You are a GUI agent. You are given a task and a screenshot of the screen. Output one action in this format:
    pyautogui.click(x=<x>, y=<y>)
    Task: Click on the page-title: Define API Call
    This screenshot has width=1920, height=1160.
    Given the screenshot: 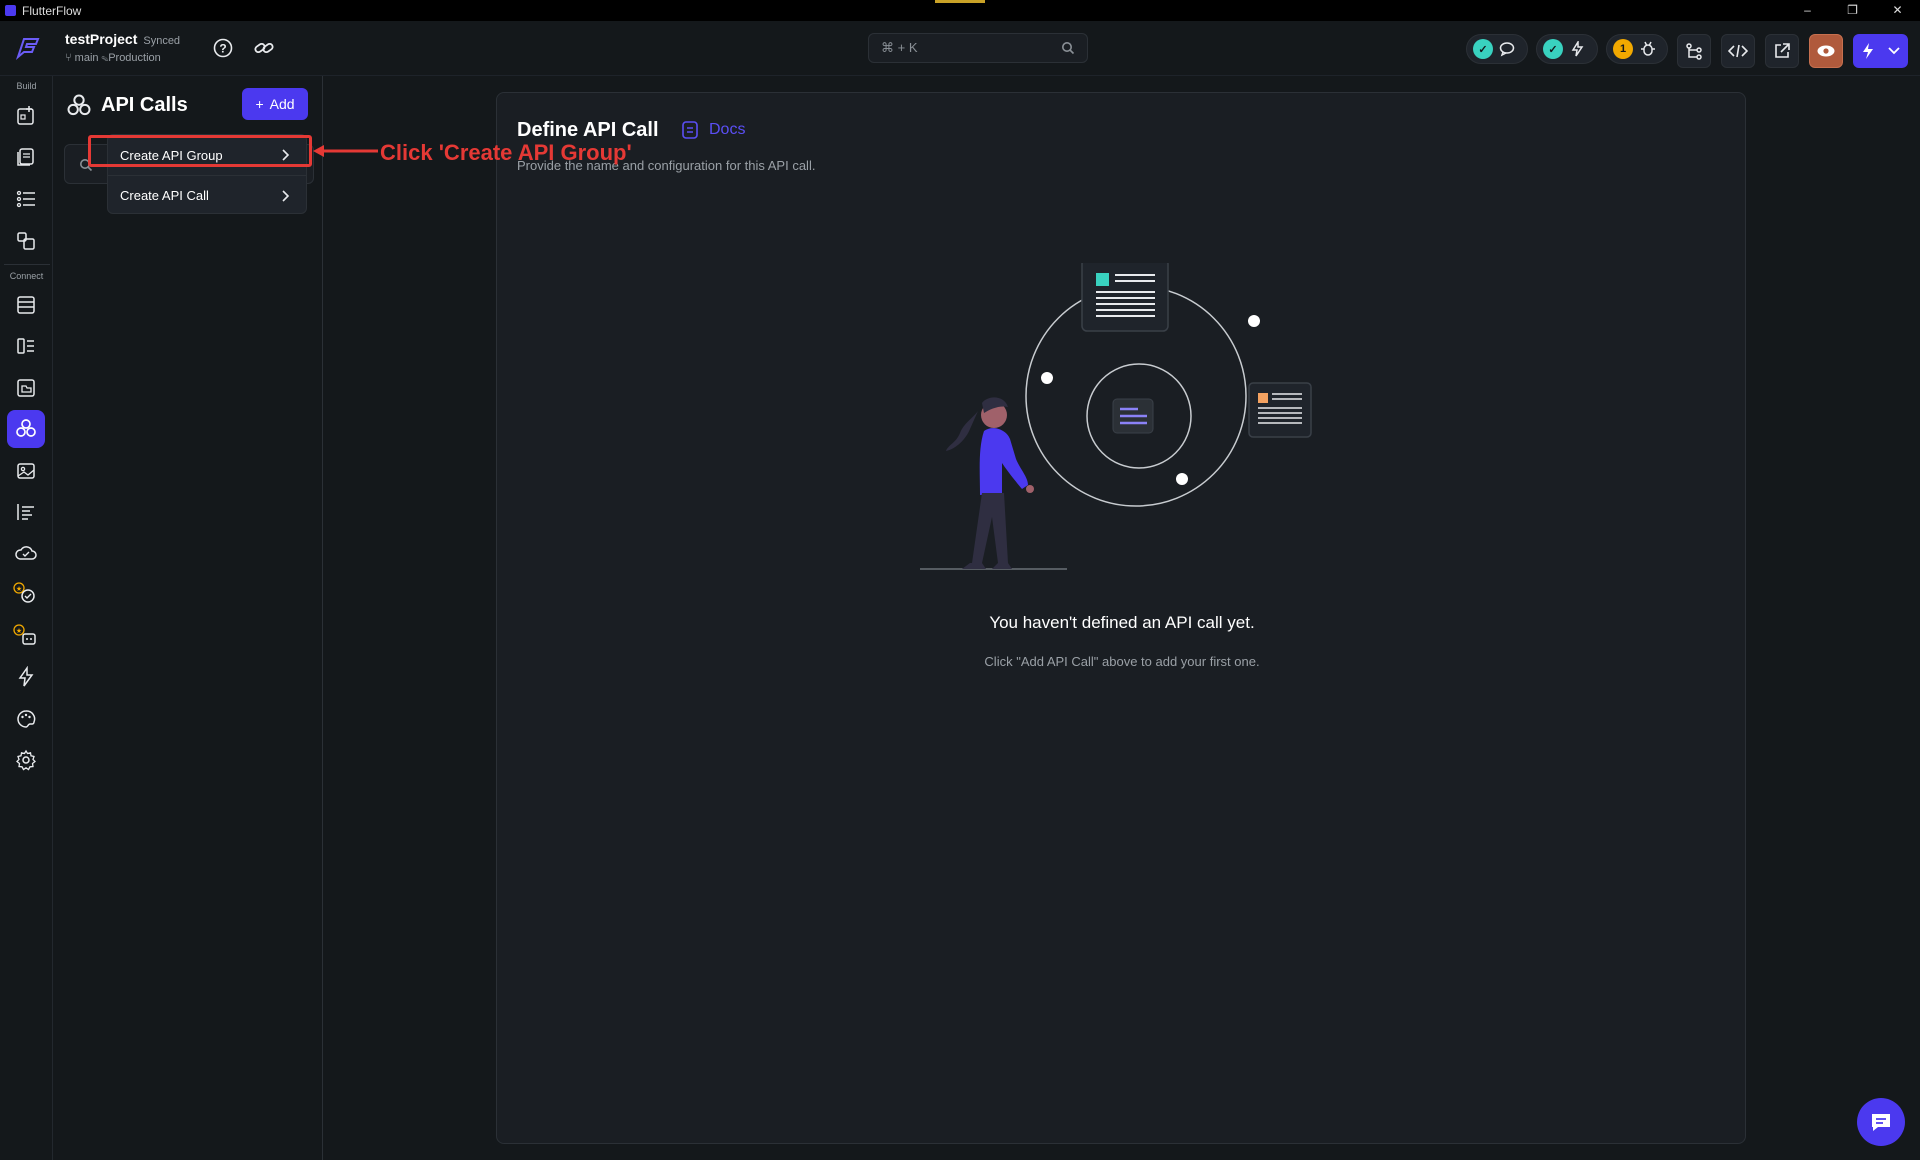 What is the action you would take?
    pyautogui.click(x=588, y=130)
    